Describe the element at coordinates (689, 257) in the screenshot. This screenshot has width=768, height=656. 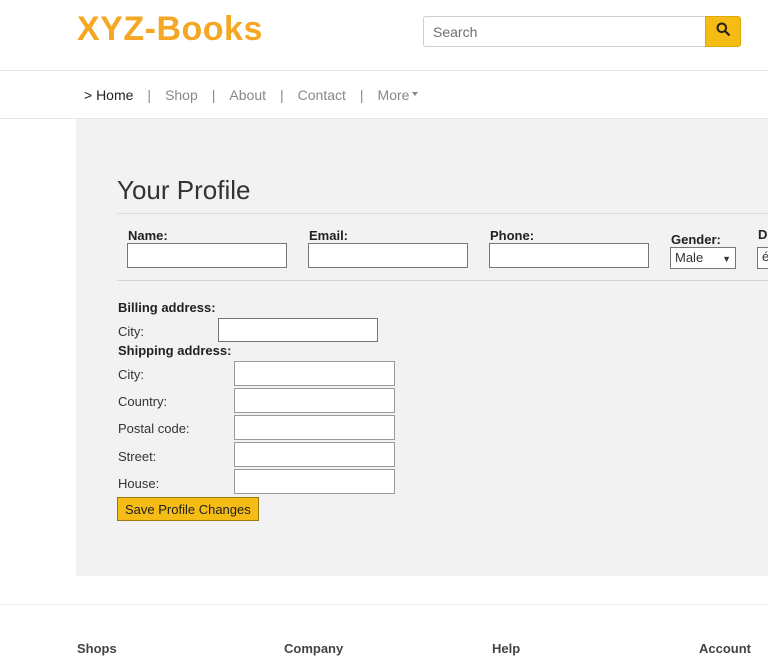
I see `gender-value: Male` at that location.